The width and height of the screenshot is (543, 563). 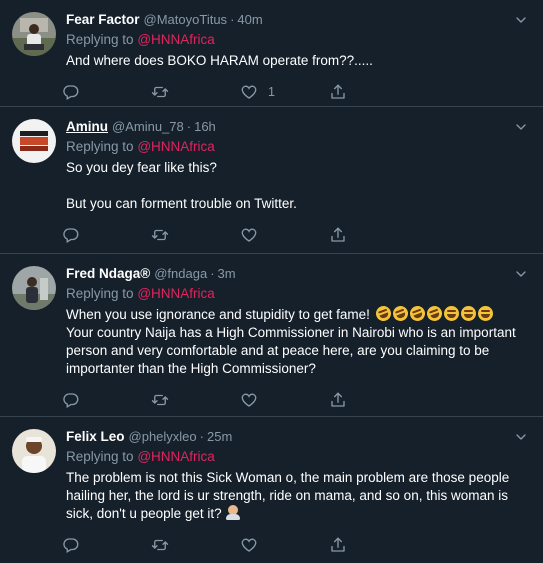 What do you see at coordinates (180, 274) in the screenshot?
I see `username: @fndaga` at bounding box center [180, 274].